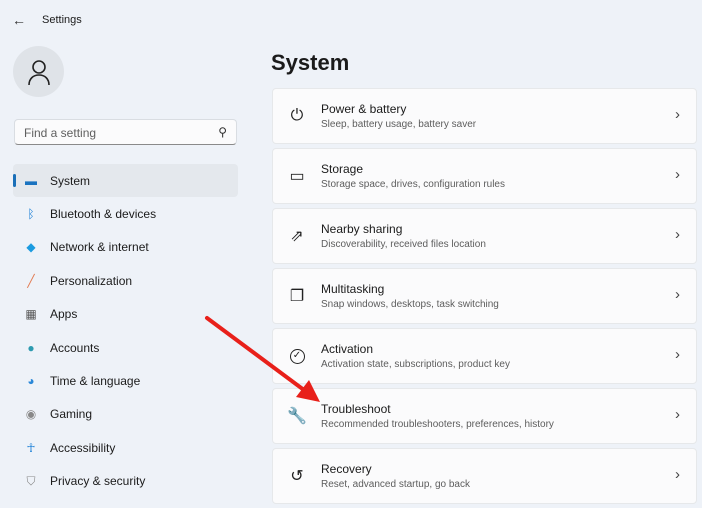 The image size is (702, 508). What do you see at coordinates (31, 480) in the screenshot?
I see `shield-icon: ⛉` at bounding box center [31, 480].